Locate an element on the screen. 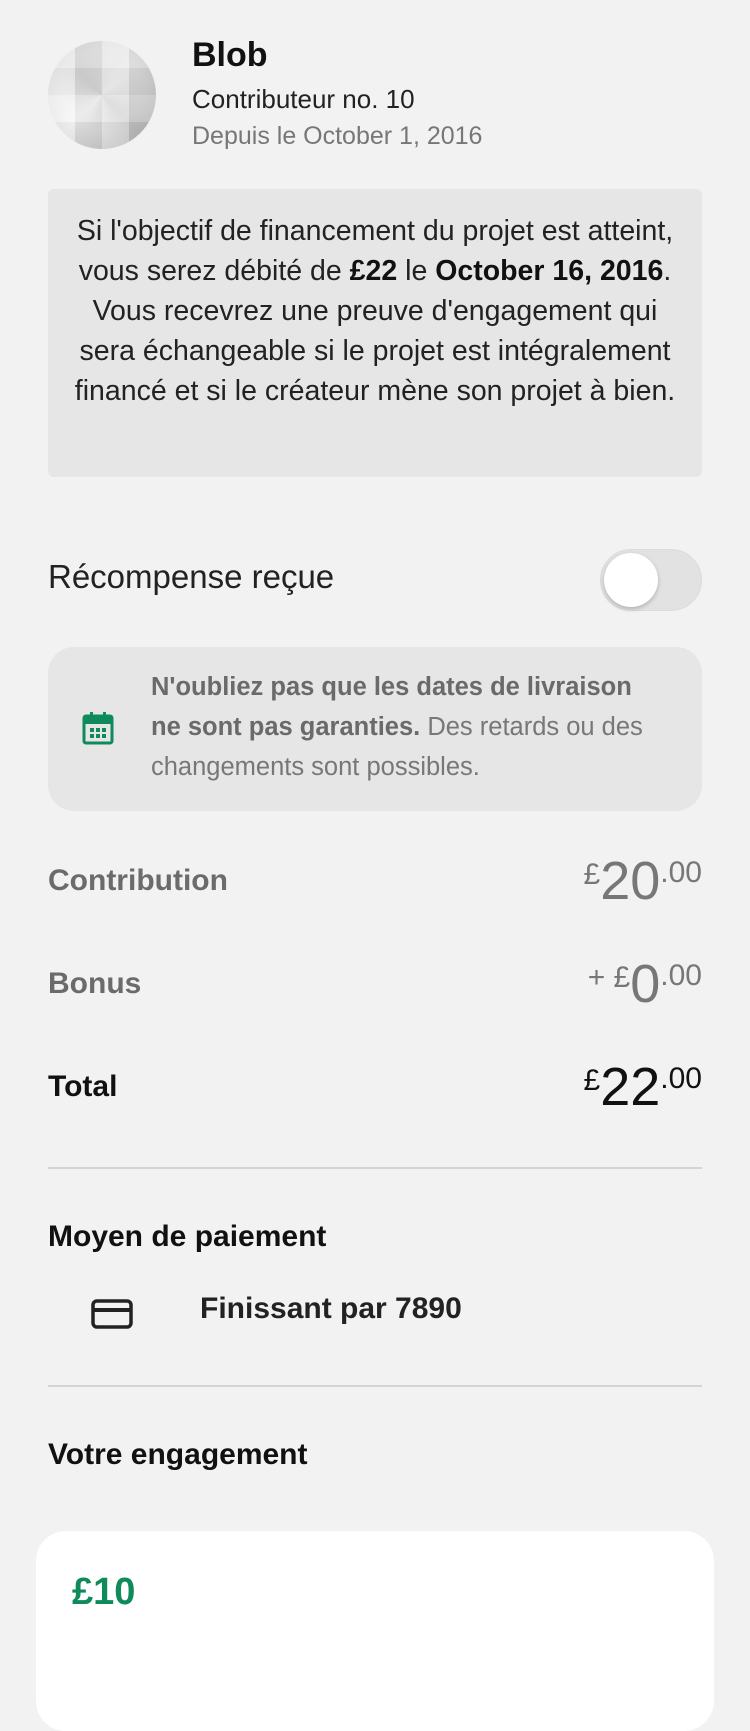  backer-name: Blob is located at coordinates (230, 55).